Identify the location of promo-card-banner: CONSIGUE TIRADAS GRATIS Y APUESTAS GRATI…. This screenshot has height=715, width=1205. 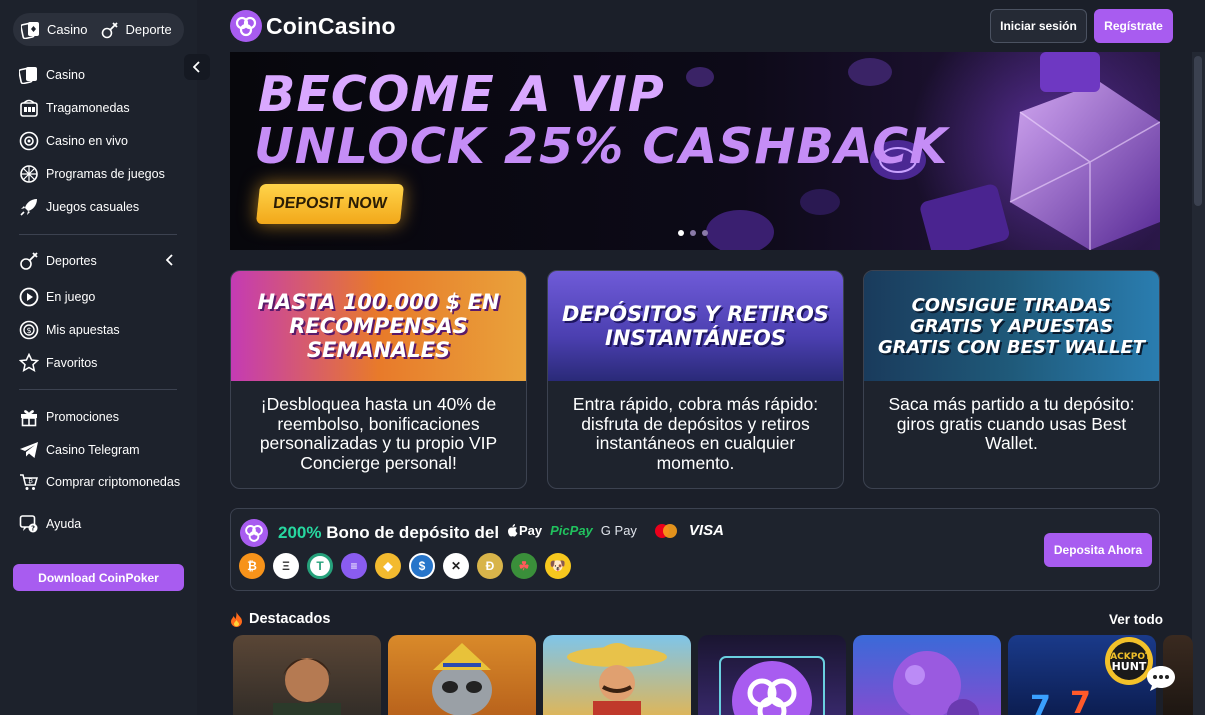
(1011, 326).